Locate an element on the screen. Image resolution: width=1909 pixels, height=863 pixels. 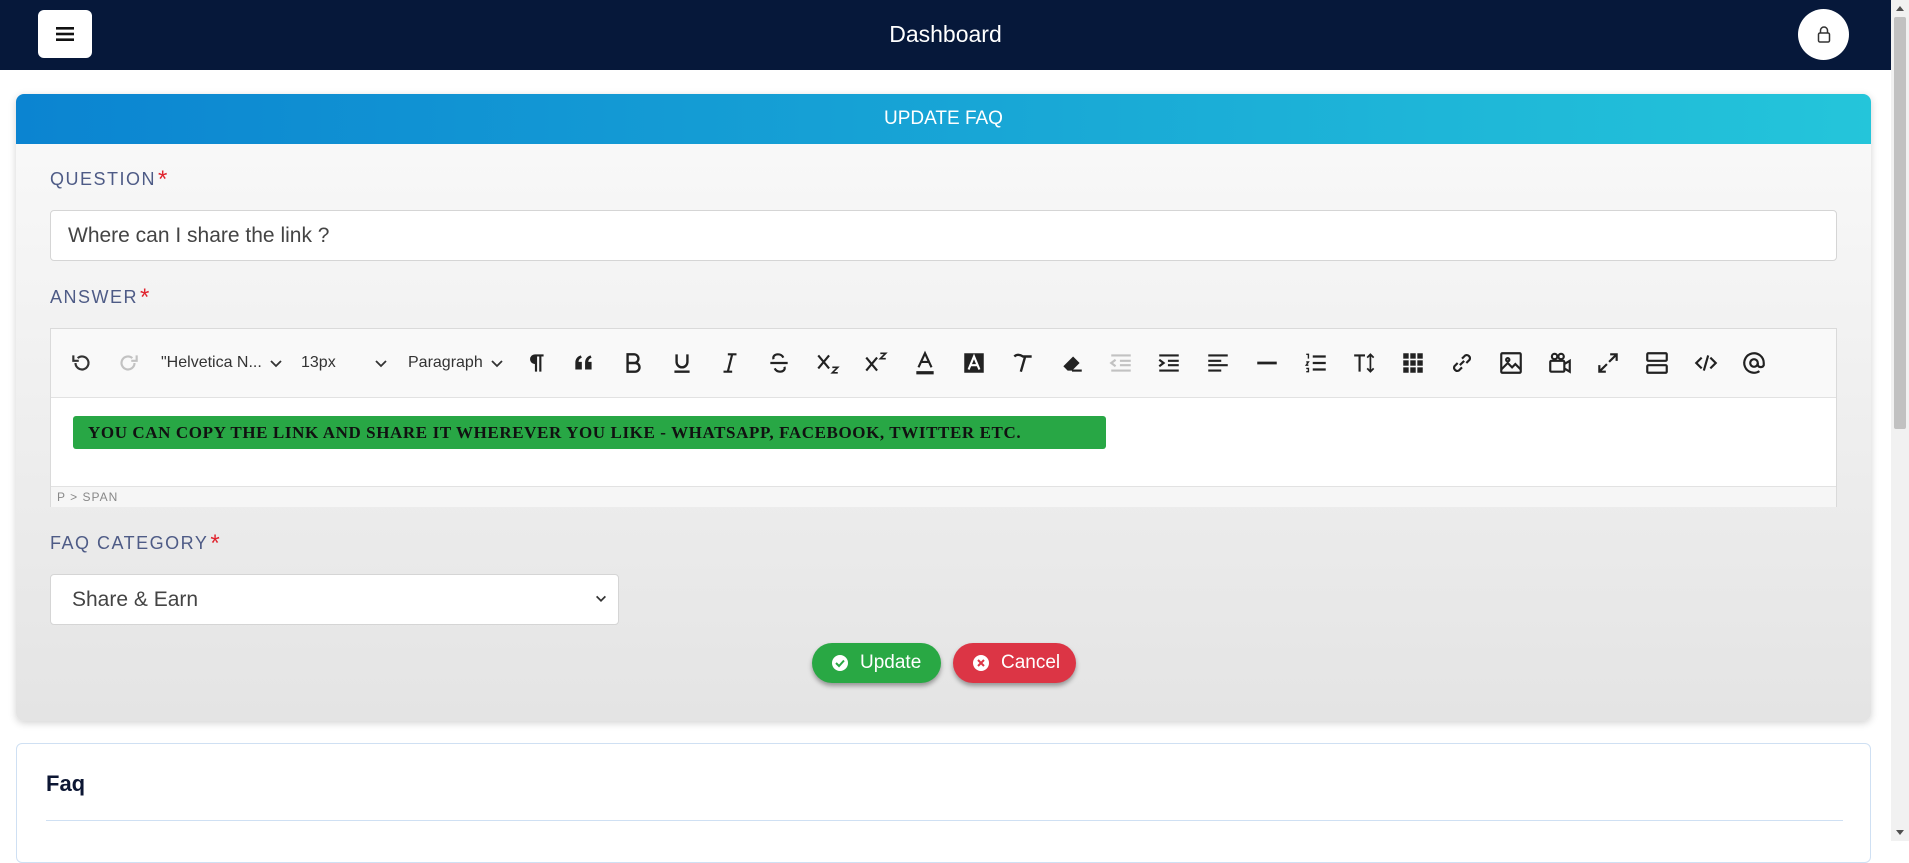
block-format-dropdown: Paragraph is located at coordinates (458, 363).